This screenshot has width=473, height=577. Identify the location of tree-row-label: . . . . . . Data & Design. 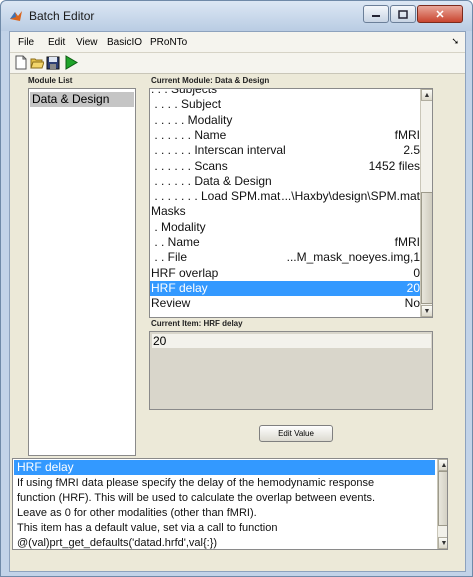
(211, 180).